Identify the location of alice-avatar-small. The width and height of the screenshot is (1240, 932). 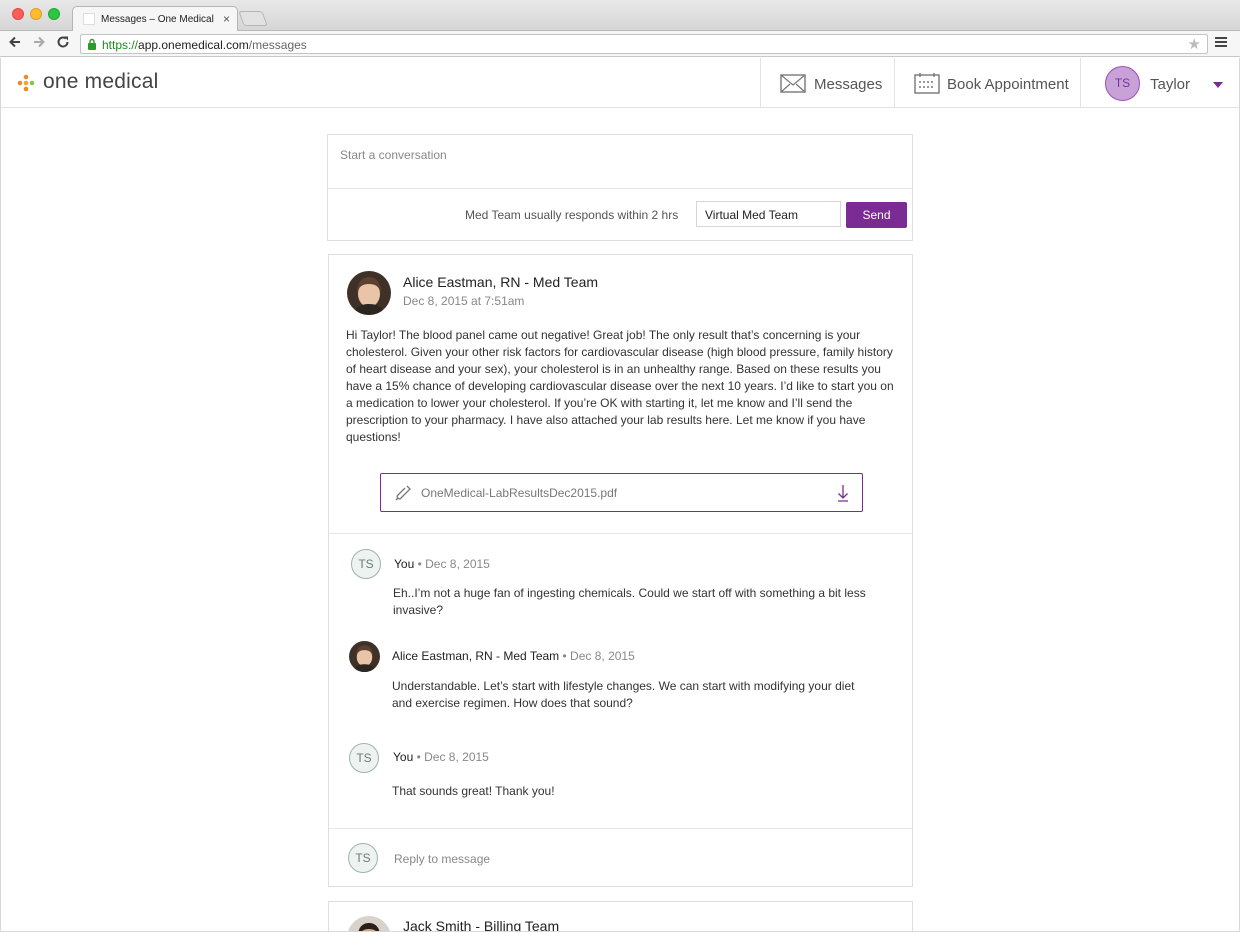
(364, 656).